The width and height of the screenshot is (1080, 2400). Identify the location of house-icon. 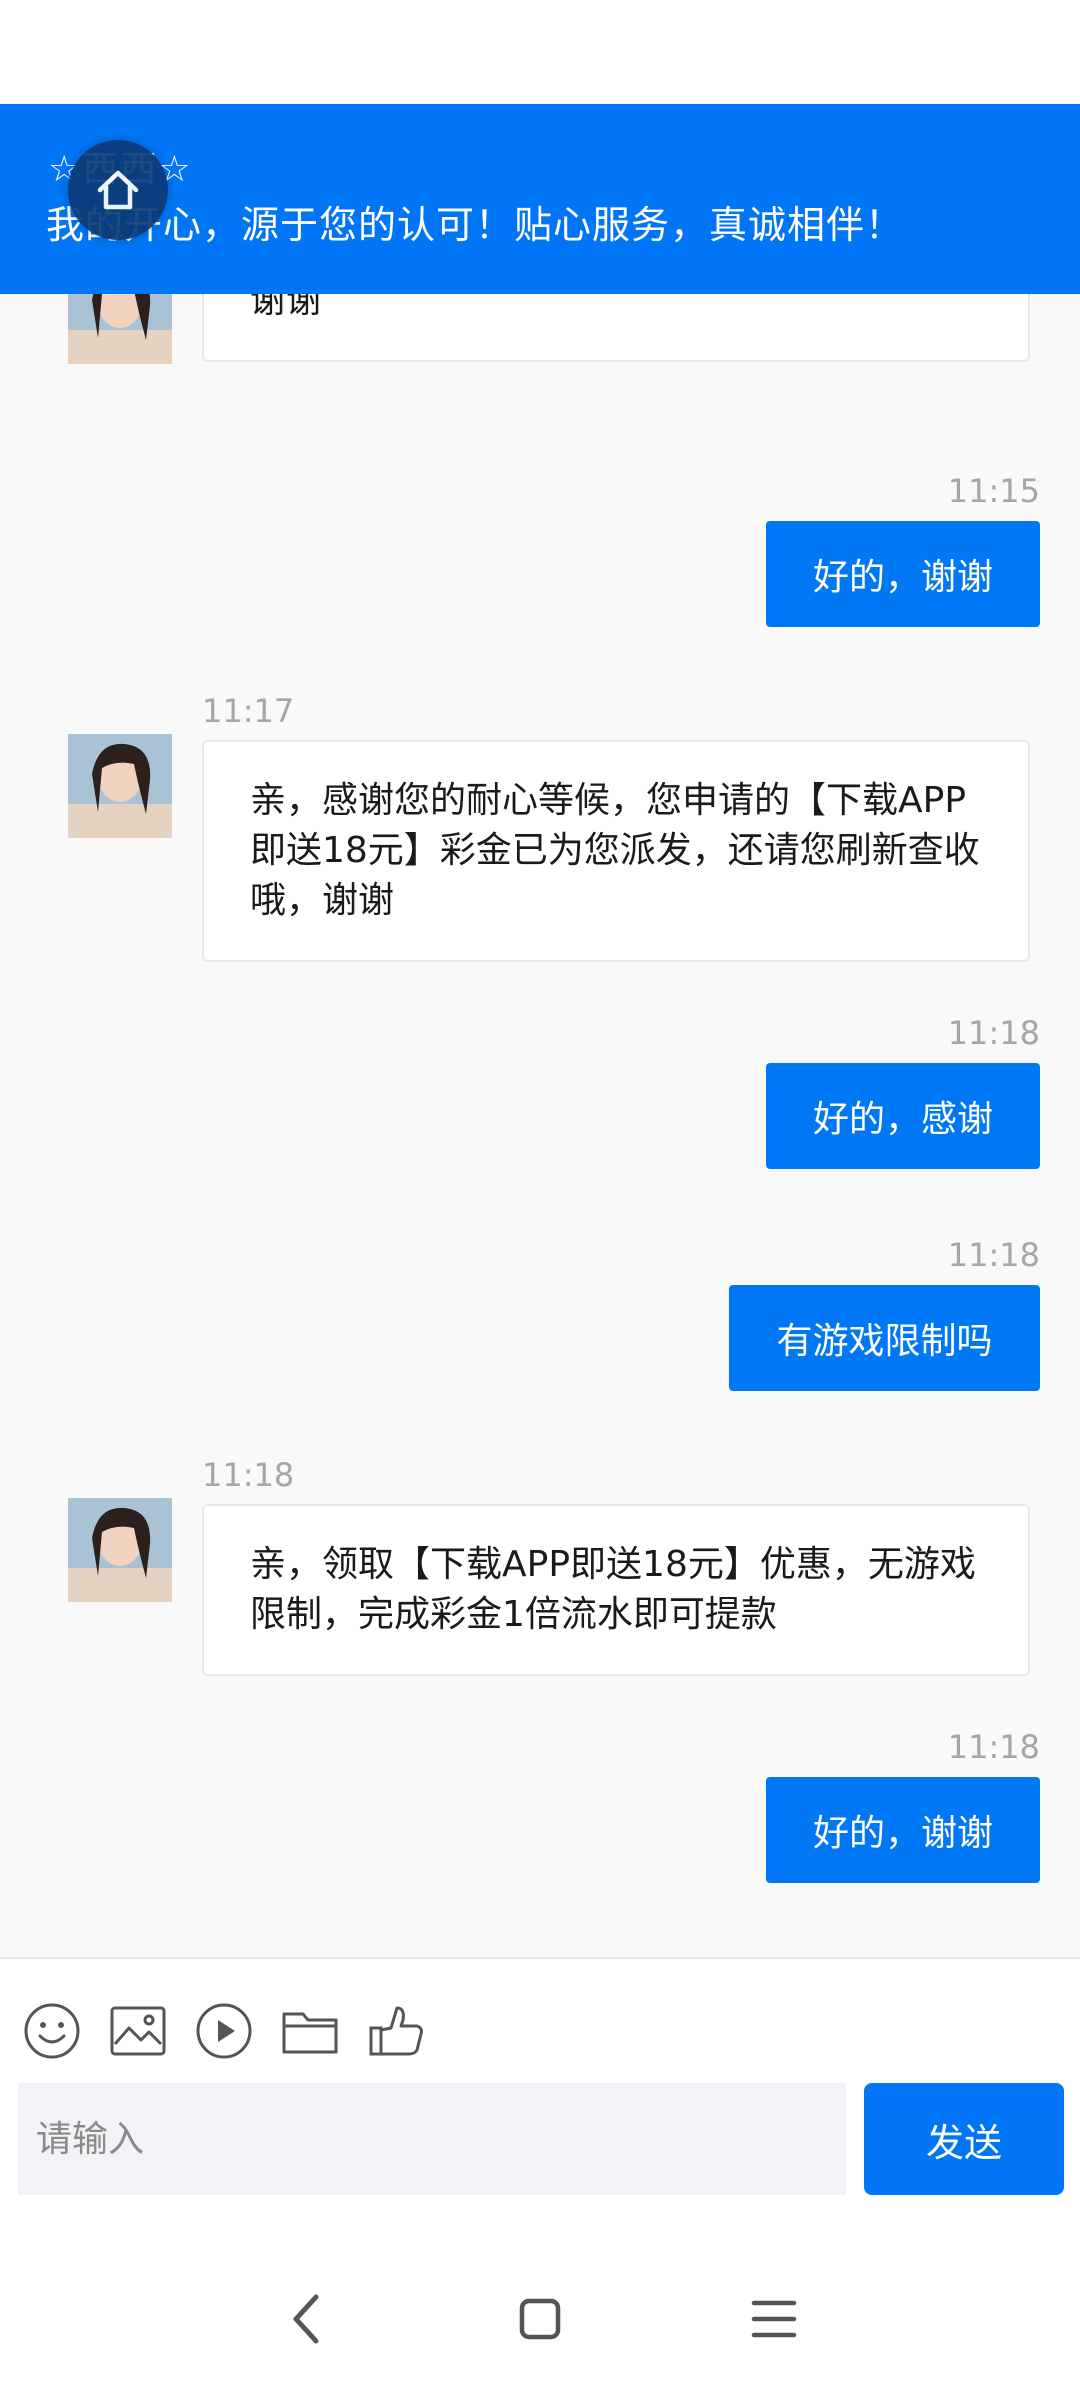
(118, 190).